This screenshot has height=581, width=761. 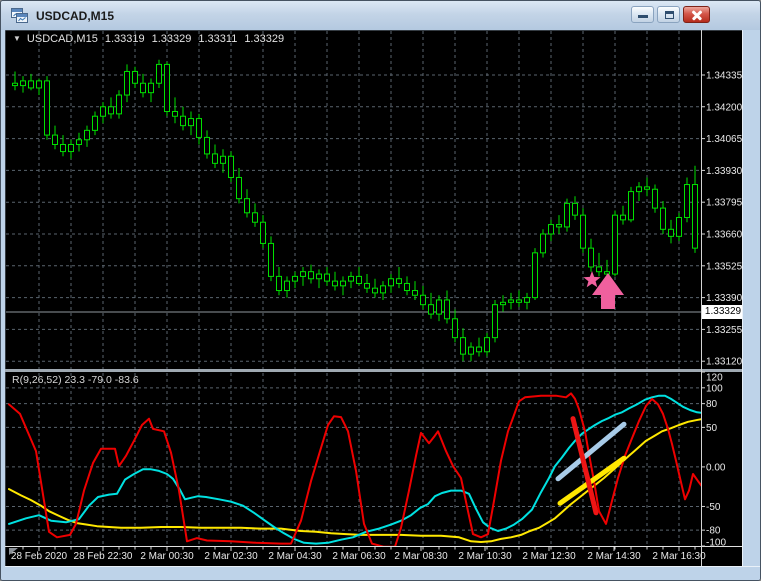 I want to click on indicator-label: R(9,26,52) 23.3 -79.0 -83.6, so click(x=75, y=380).